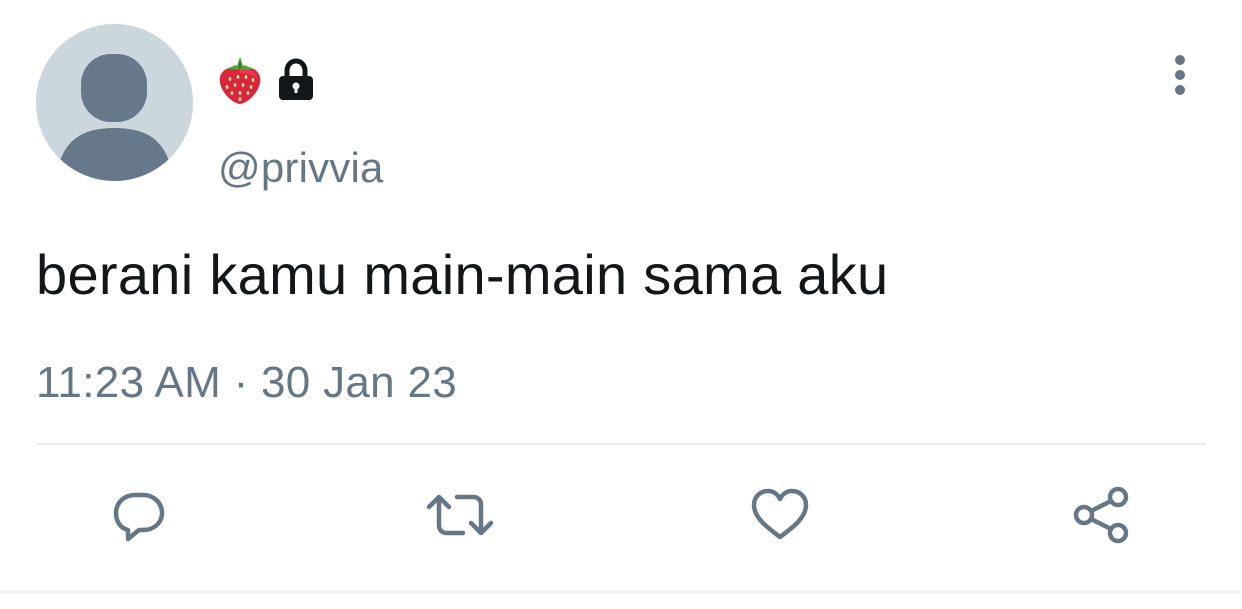 The width and height of the screenshot is (1242, 609). Describe the element at coordinates (296, 79) in the screenshot. I see `lock-icon` at that location.